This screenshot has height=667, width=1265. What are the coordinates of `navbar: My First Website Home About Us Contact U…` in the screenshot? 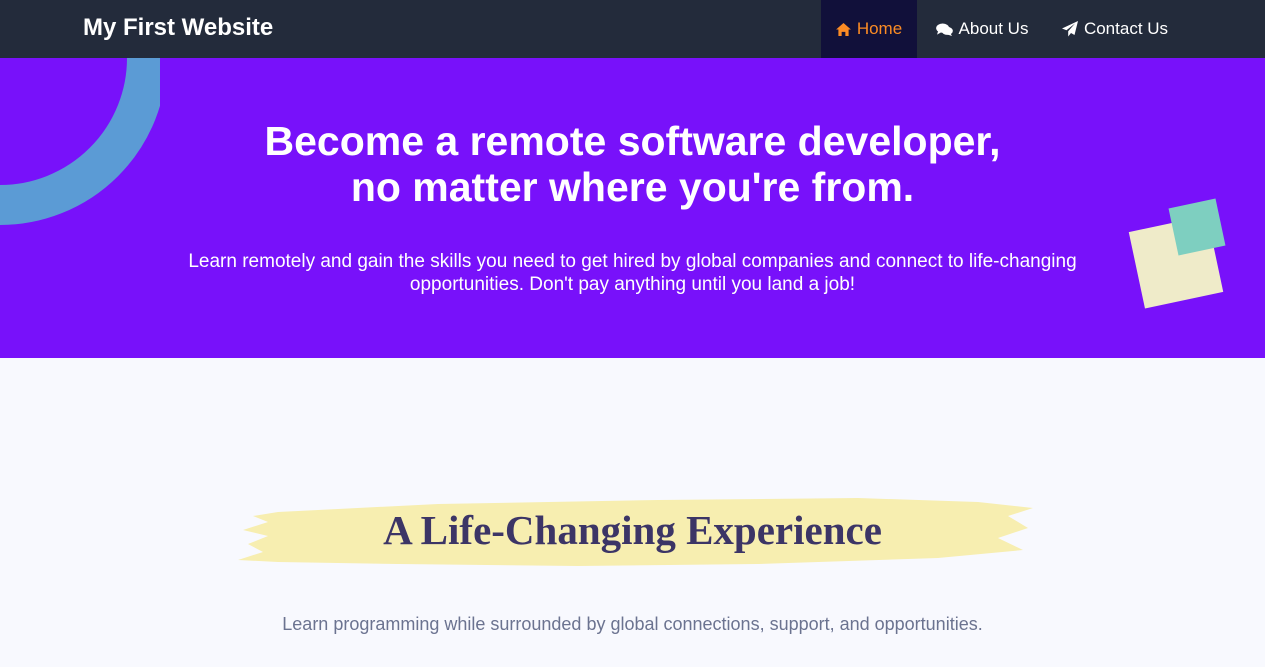 It's located at (632, 29).